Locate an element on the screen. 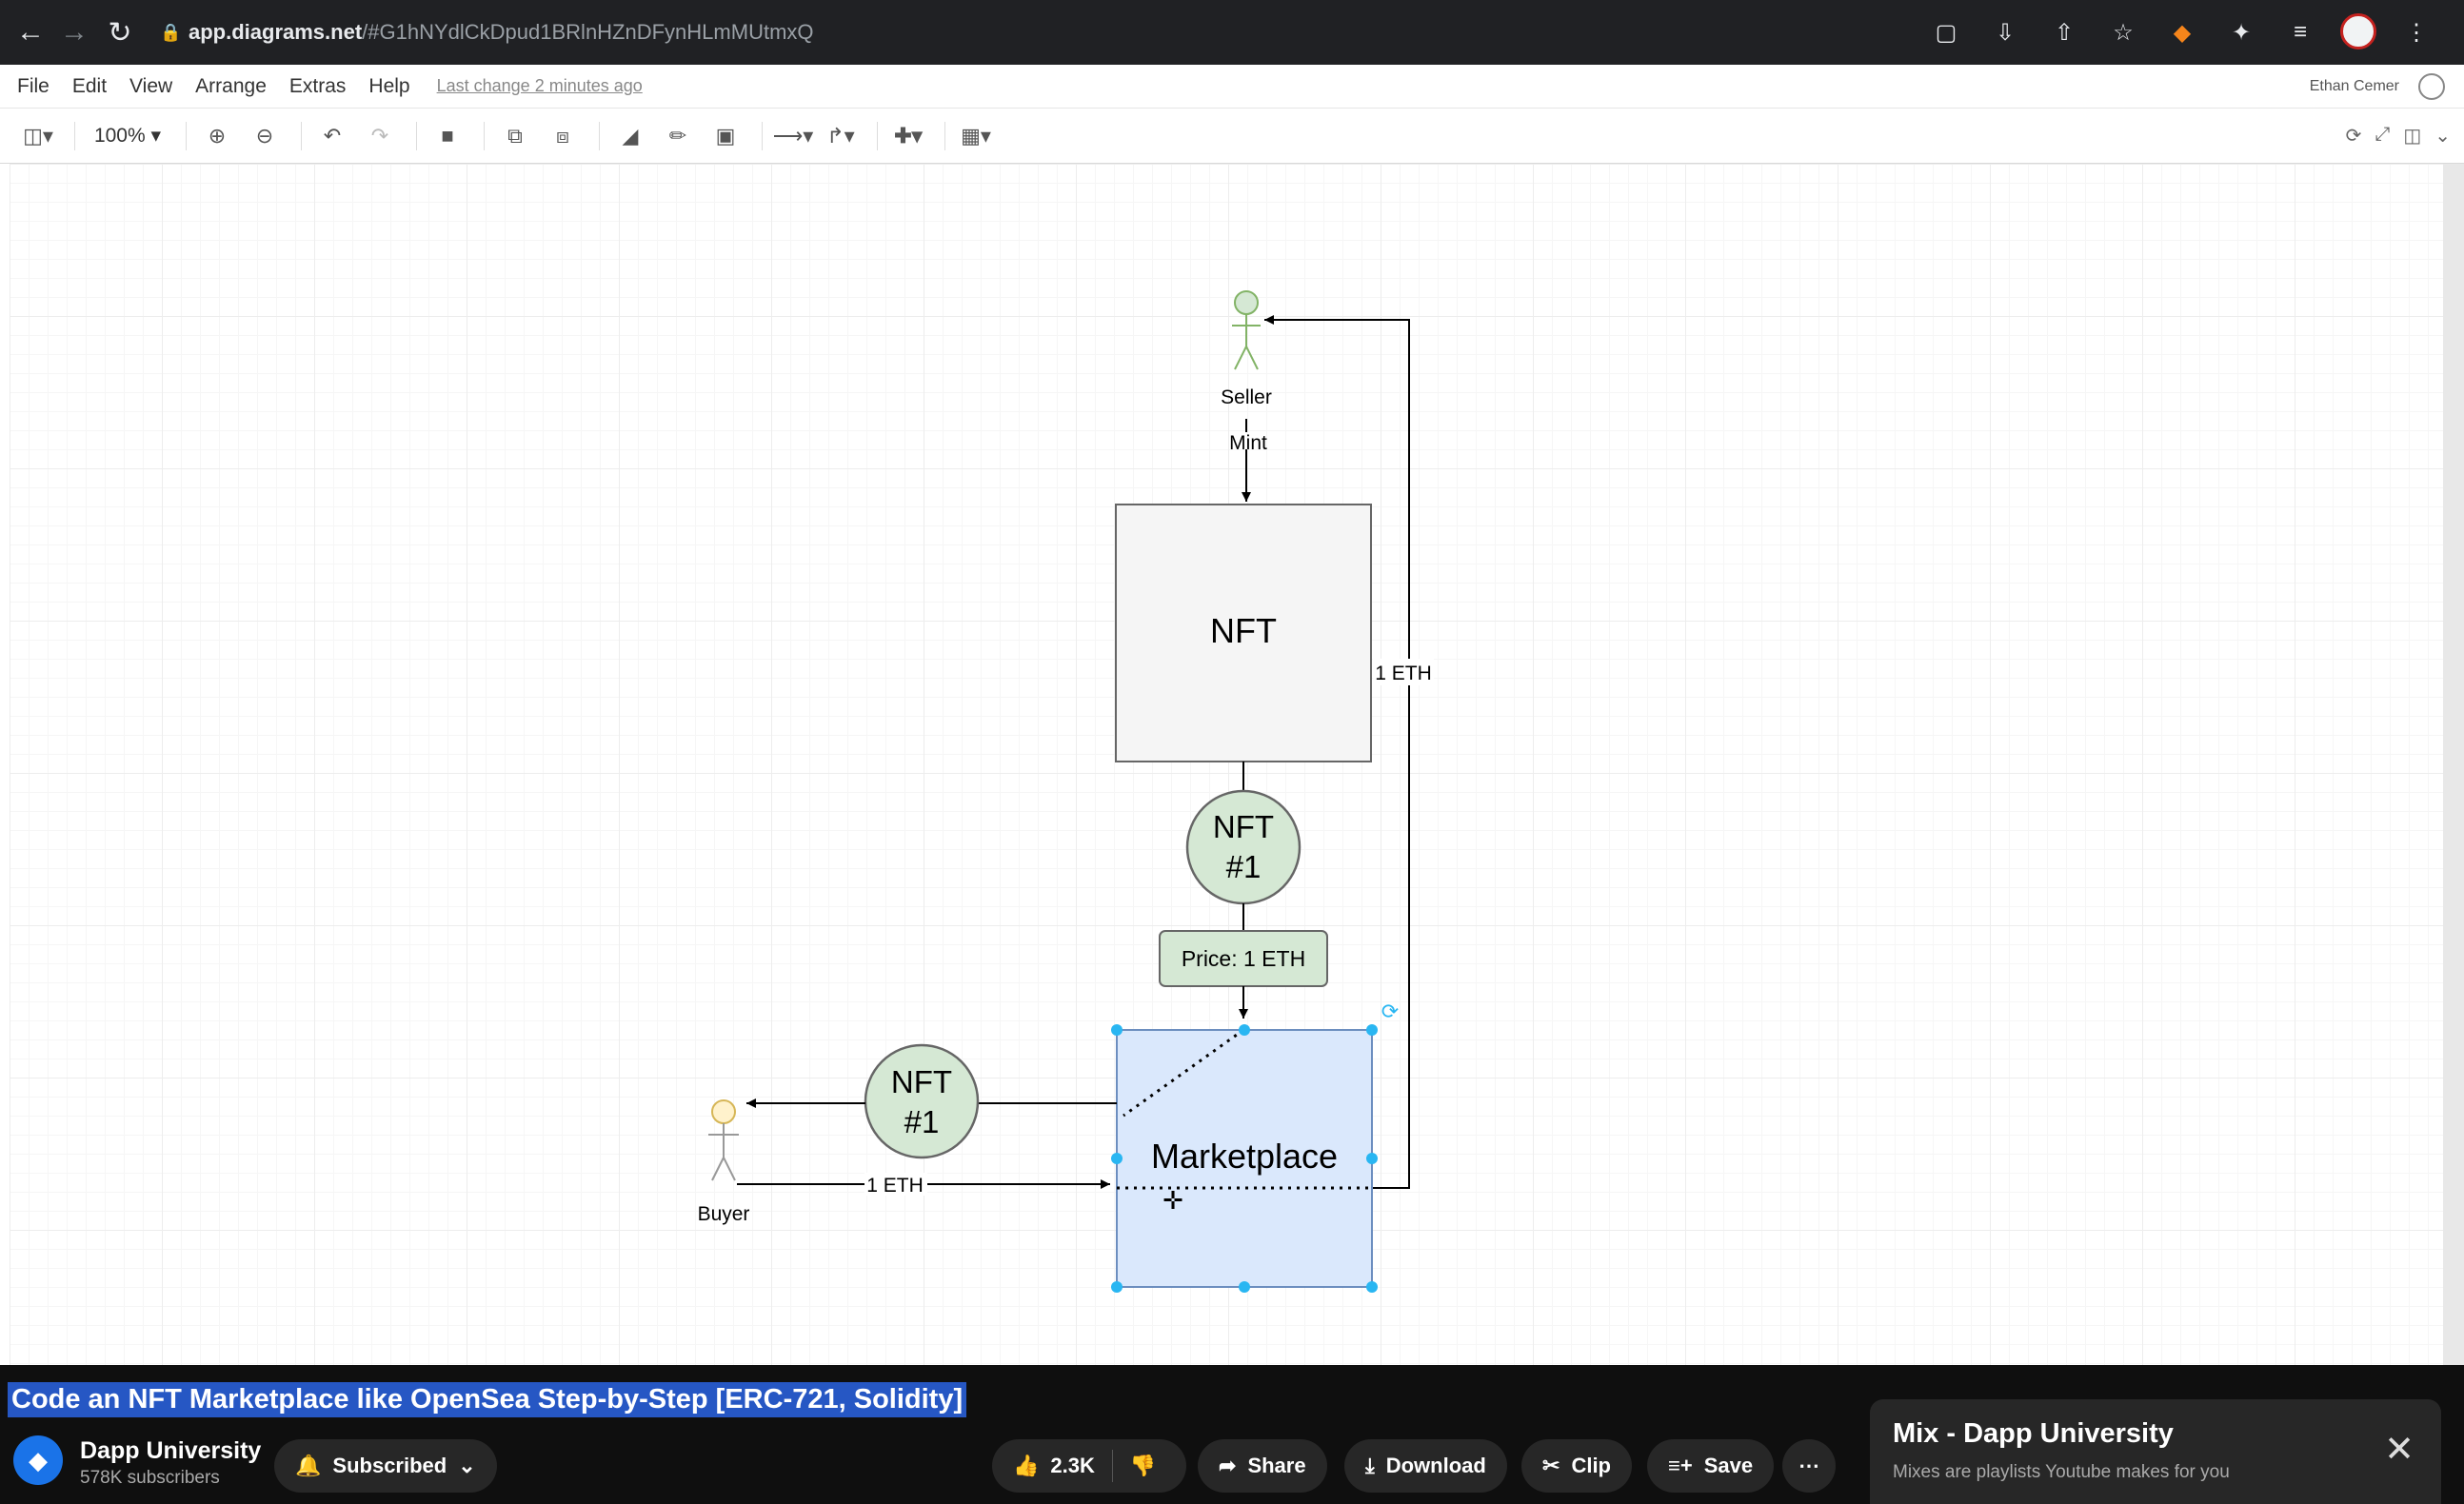 This screenshot has height=1504, width=2464. buyer-token-circle is located at coordinates (922, 1101).